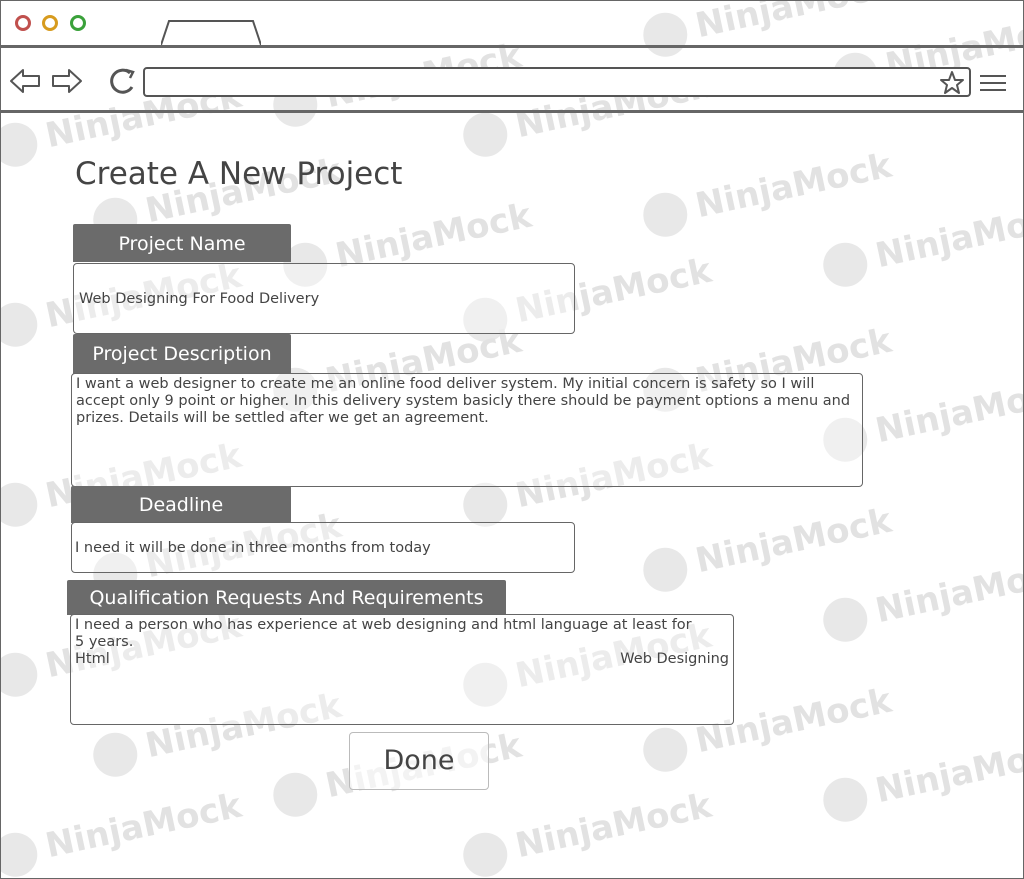 This screenshot has height=879, width=1024. What do you see at coordinates (182, 243) in the screenshot?
I see `project-name-label: Project Name` at bounding box center [182, 243].